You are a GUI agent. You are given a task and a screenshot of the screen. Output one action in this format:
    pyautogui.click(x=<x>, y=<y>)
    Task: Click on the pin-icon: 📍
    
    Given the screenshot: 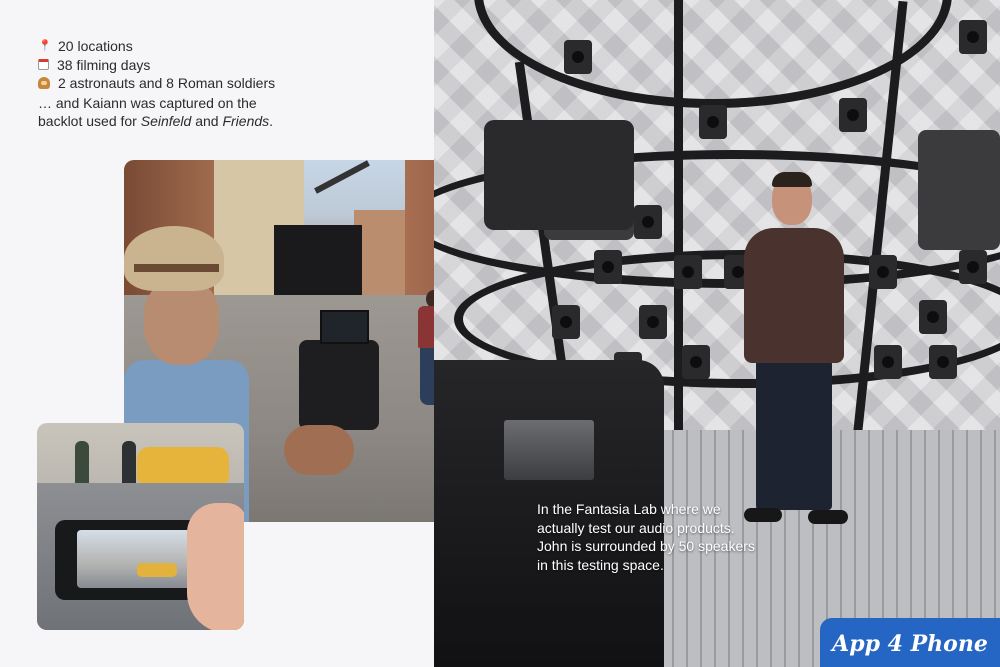 What is the action you would take?
    pyautogui.click(x=45, y=46)
    